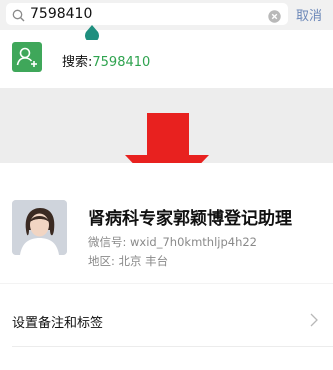 The width and height of the screenshot is (333, 370). I want to click on clear-icon, so click(274, 17).